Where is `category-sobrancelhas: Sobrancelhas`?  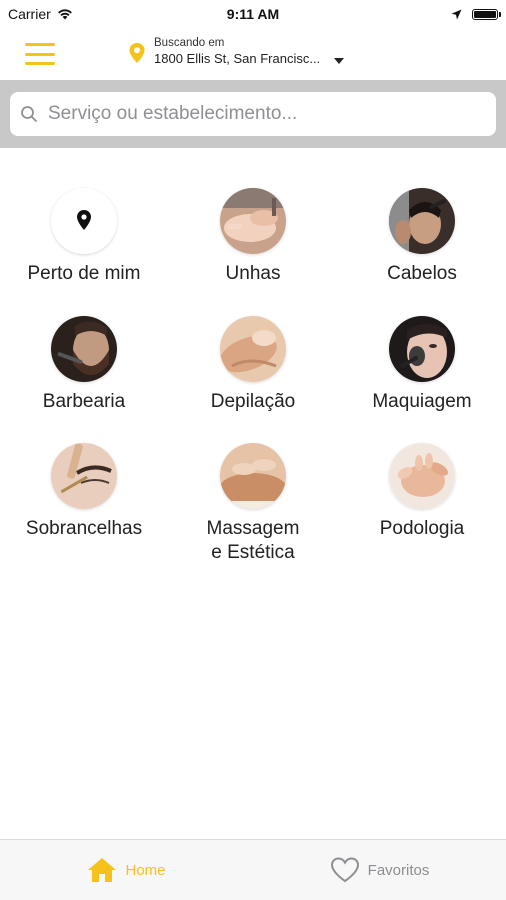 category-sobrancelhas: Sobrancelhas is located at coordinates (84, 492).